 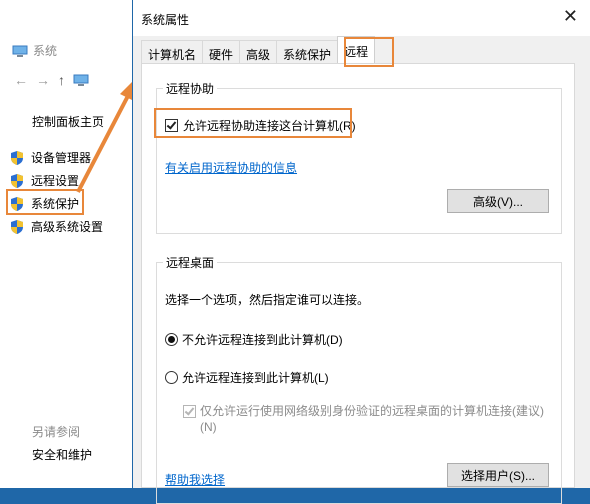 What do you see at coordinates (47, 80) in the screenshot?
I see `forward-icon: →` at bounding box center [47, 80].